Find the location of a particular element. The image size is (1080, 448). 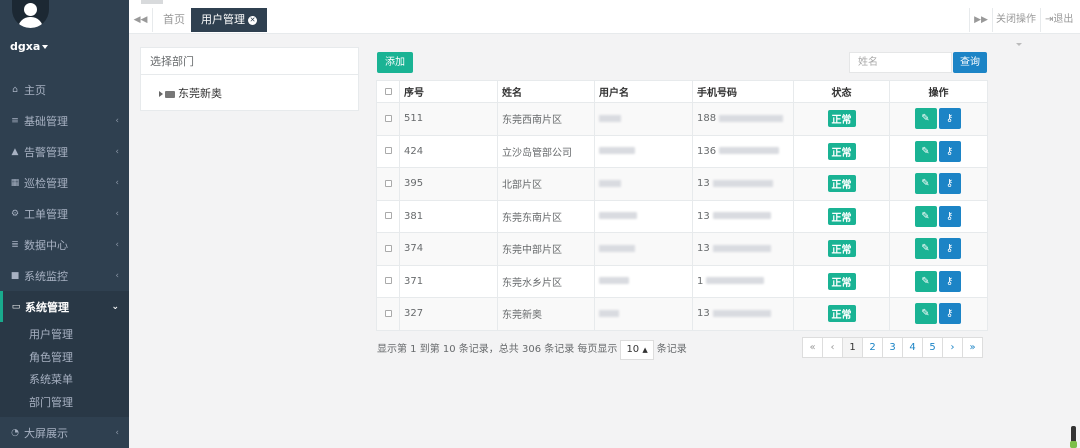

page-size-select: 10 ▲ is located at coordinates (637, 350).